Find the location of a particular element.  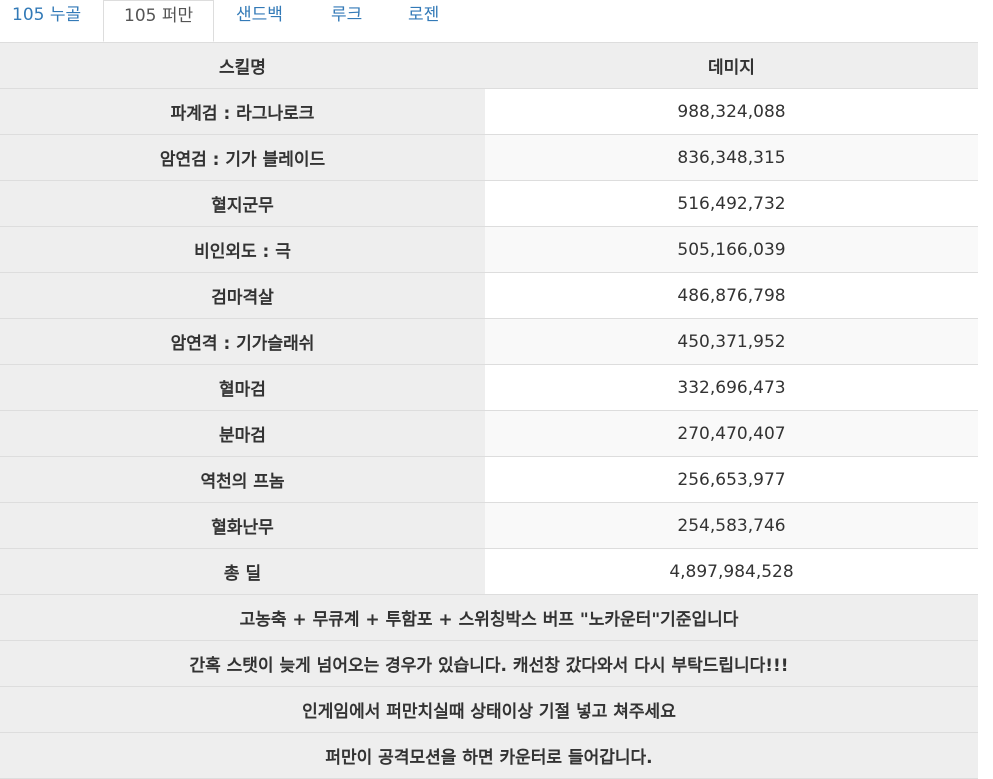

table-row: 역천의 프놈 256,653,977 is located at coordinates (489, 479).